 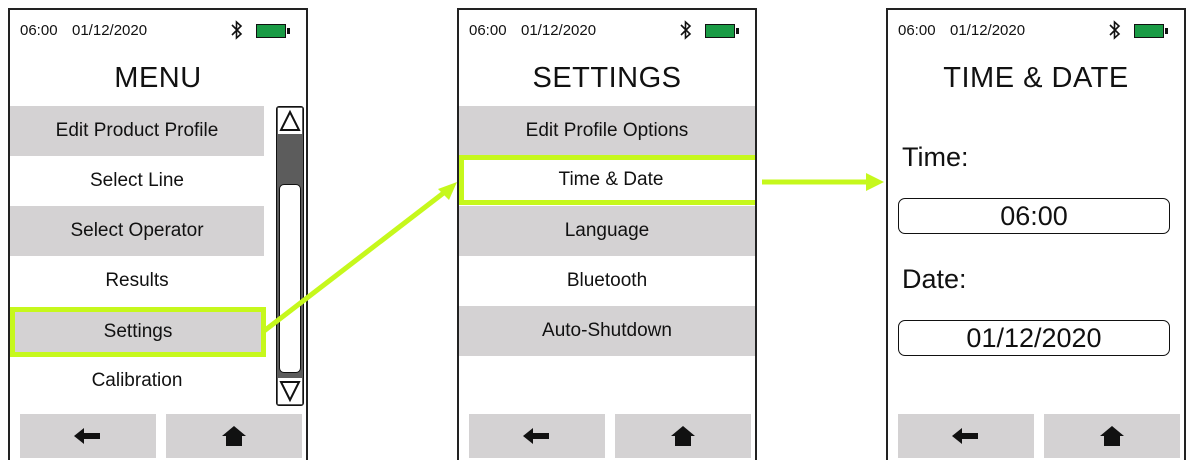 I want to click on date-label: Date:, so click(x=934, y=279).